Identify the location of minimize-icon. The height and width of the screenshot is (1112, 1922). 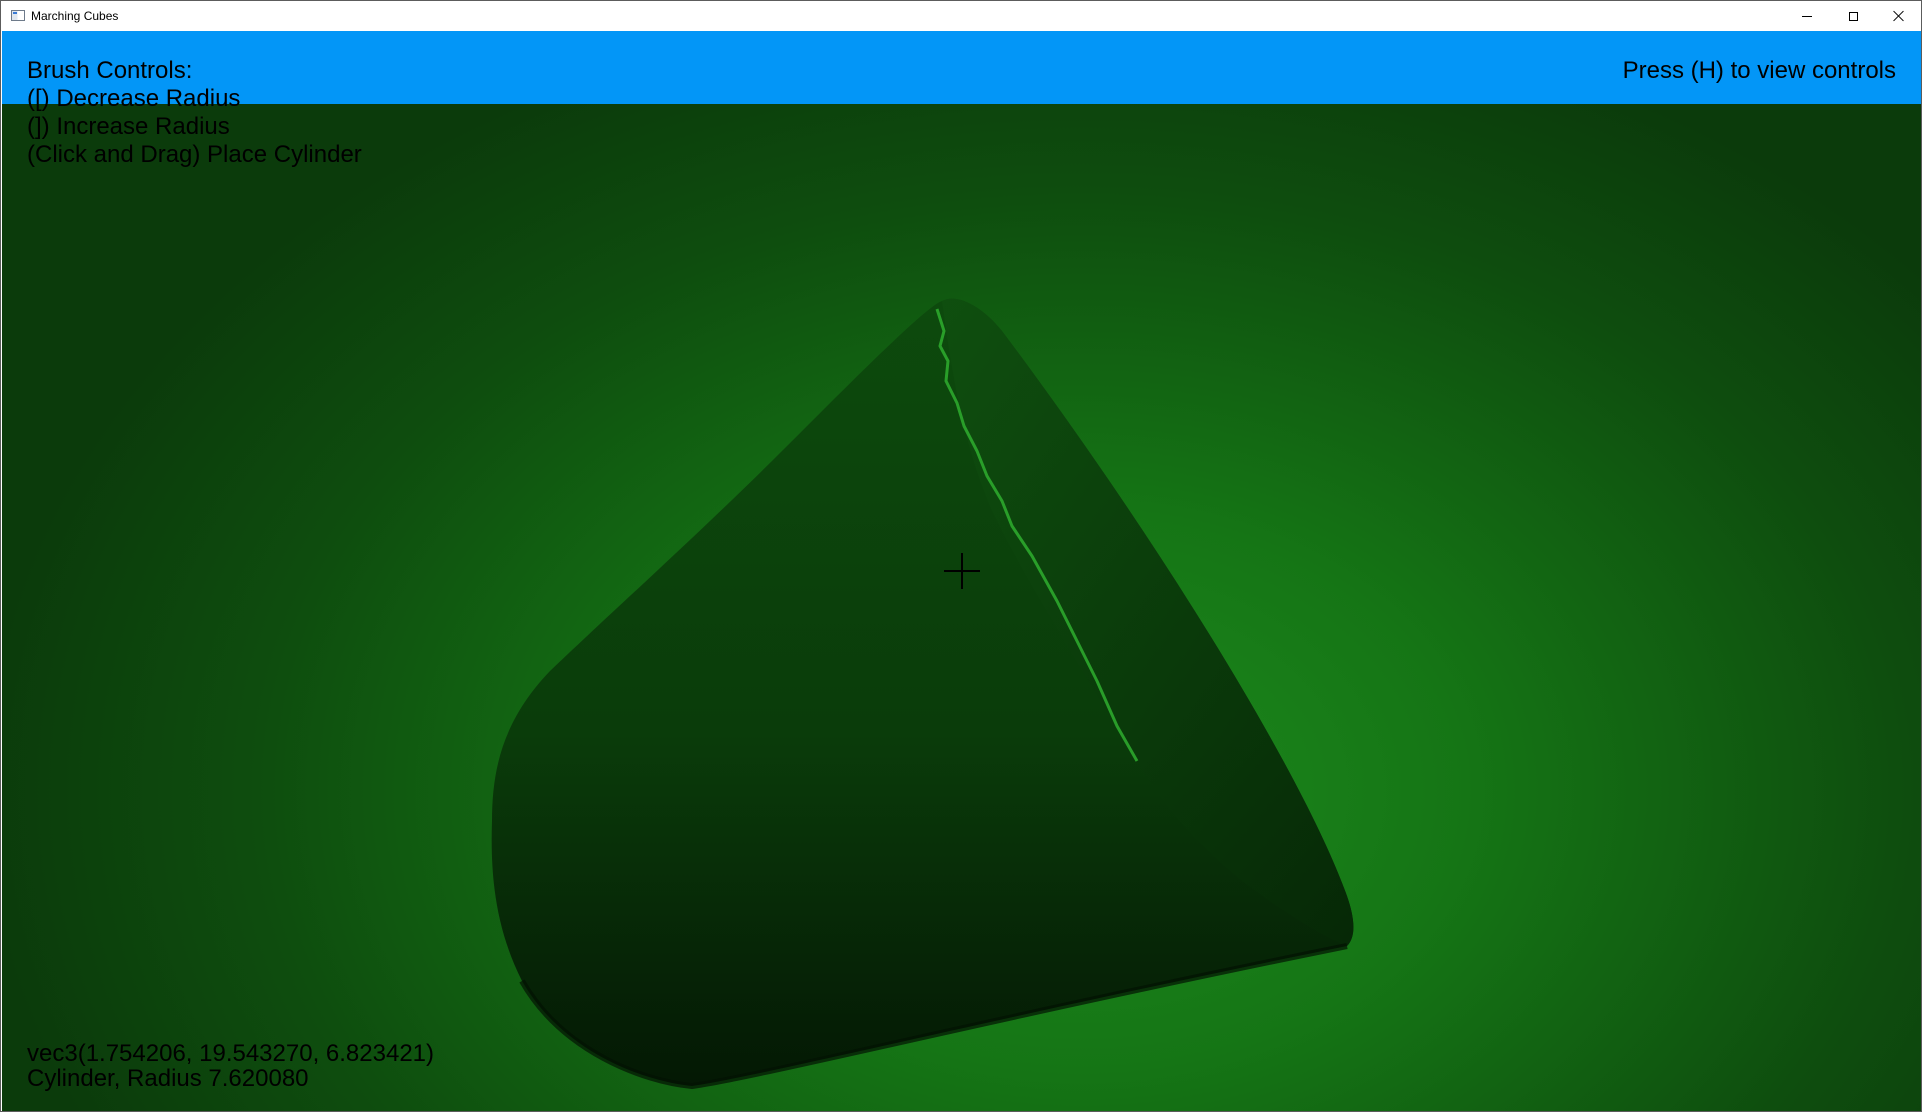
(1807, 16).